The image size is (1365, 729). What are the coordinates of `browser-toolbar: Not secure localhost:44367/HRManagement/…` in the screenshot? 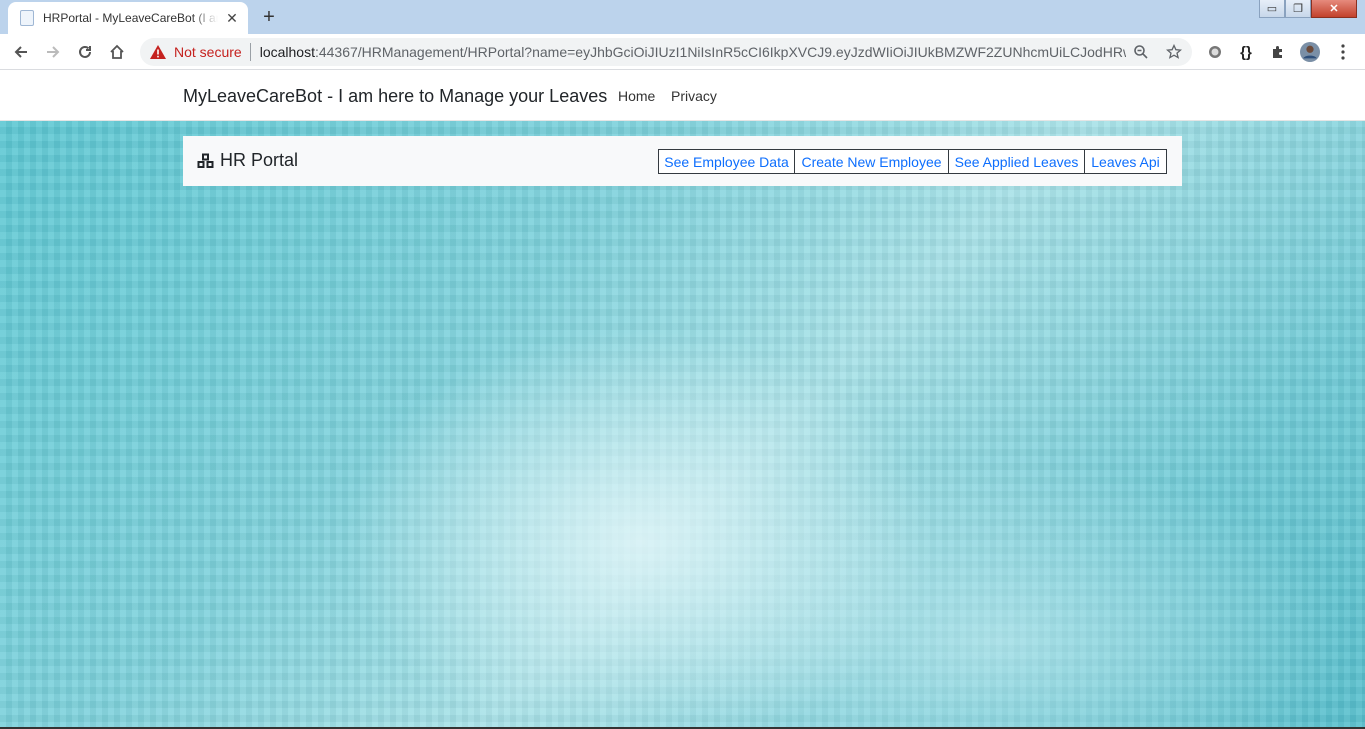 It's located at (682, 52).